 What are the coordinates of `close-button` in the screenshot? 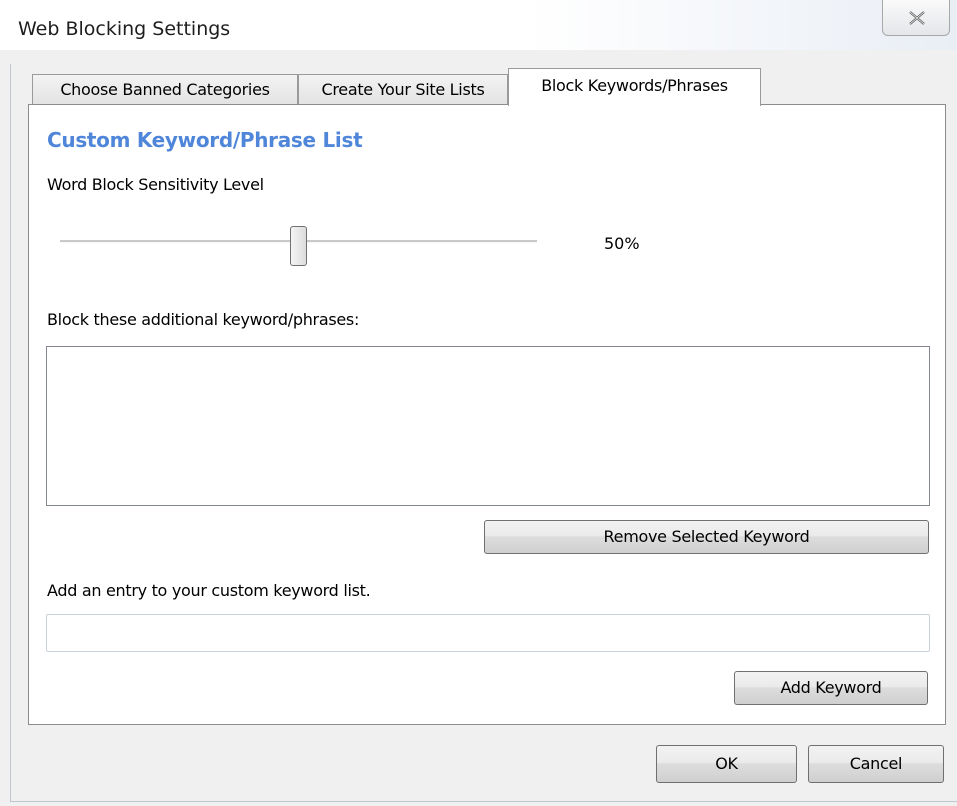 It's located at (916, 18).